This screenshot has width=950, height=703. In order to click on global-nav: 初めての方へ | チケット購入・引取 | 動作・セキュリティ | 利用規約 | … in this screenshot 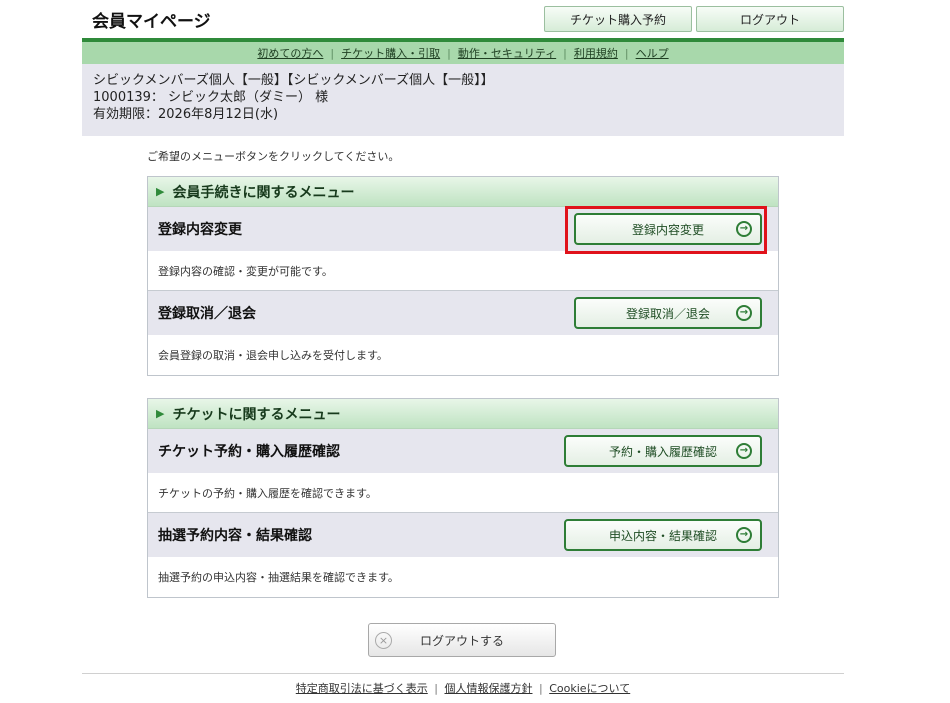, I will do `click(463, 53)`.